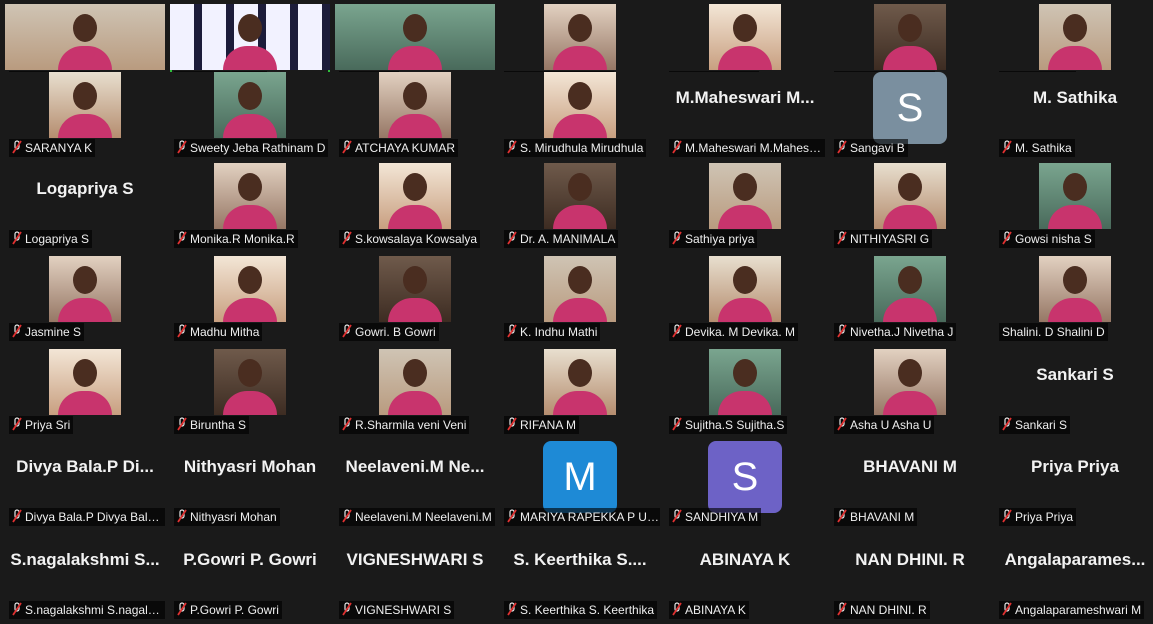 This screenshot has height=624, width=1153. I want to click on participant-tile: Priya Priya Priya Priya, so click(1074, 484).